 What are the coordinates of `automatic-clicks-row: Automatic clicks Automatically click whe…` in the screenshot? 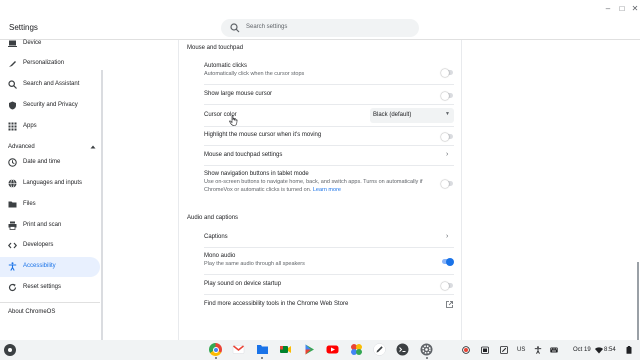 It's located at (329, 70).